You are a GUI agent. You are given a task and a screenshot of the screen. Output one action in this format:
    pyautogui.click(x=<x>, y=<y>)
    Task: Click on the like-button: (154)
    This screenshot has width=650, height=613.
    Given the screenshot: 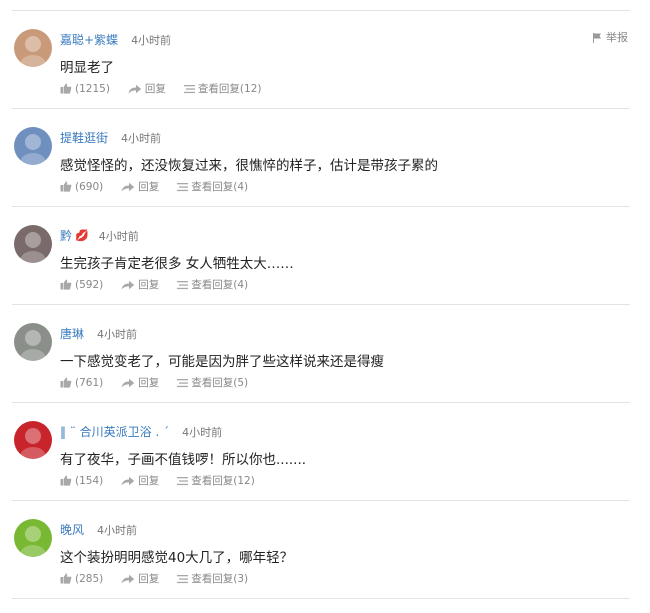 What is the action you would take?
    pyautogui.click(x=81, y=481)
    